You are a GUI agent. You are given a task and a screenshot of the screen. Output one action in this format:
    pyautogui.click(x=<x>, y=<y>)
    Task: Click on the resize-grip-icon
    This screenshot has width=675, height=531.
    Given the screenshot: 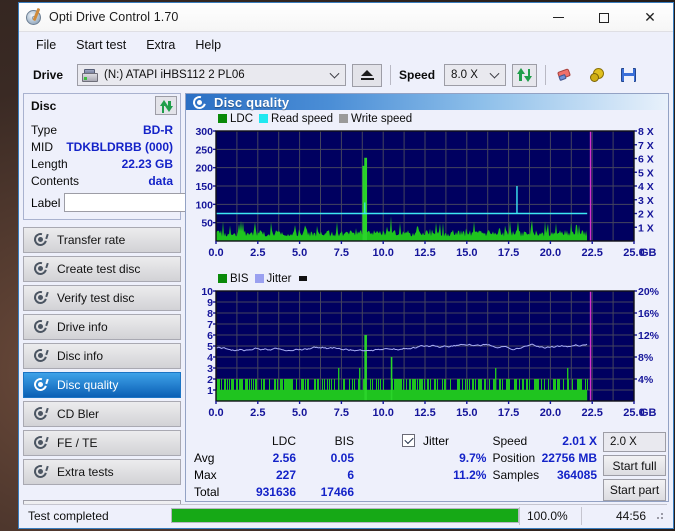 What is the action you would take?
    pyautogui.click(x=660, y=516)
    